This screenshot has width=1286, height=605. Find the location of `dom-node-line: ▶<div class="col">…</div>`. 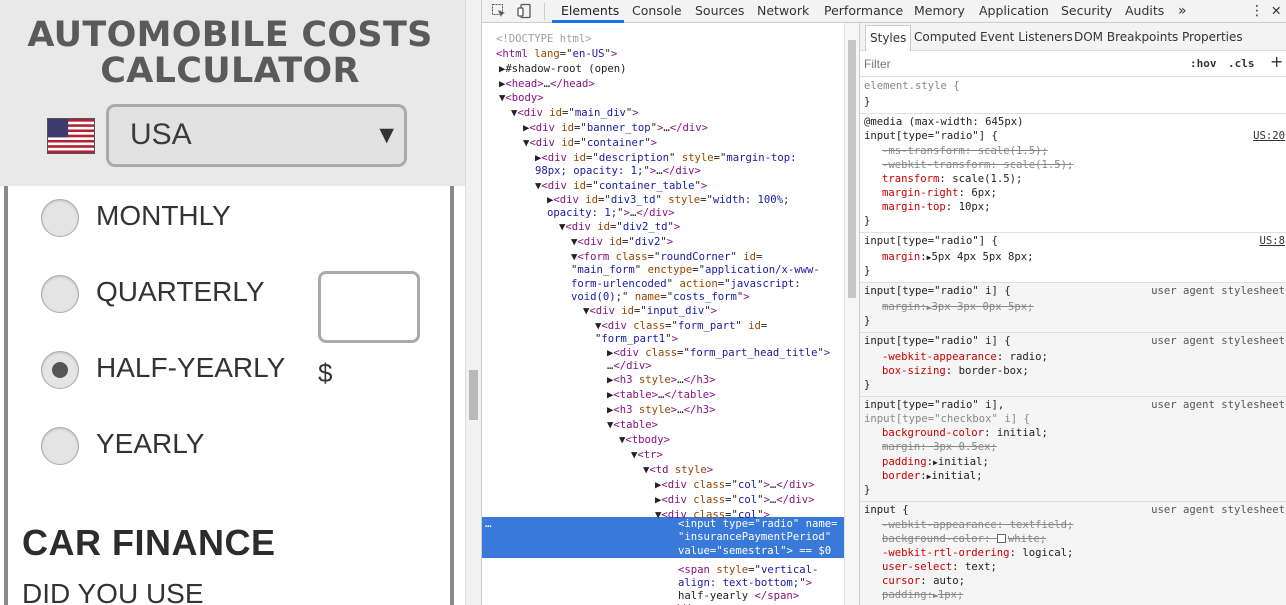

dom-node-line: ▶<div class="col">…</div> is located at coordinates (735, 485).